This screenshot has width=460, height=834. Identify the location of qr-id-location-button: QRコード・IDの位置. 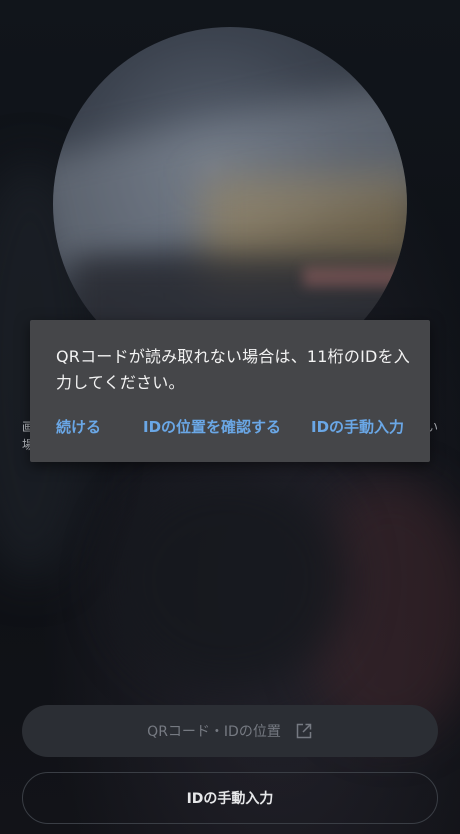
(230, 731).